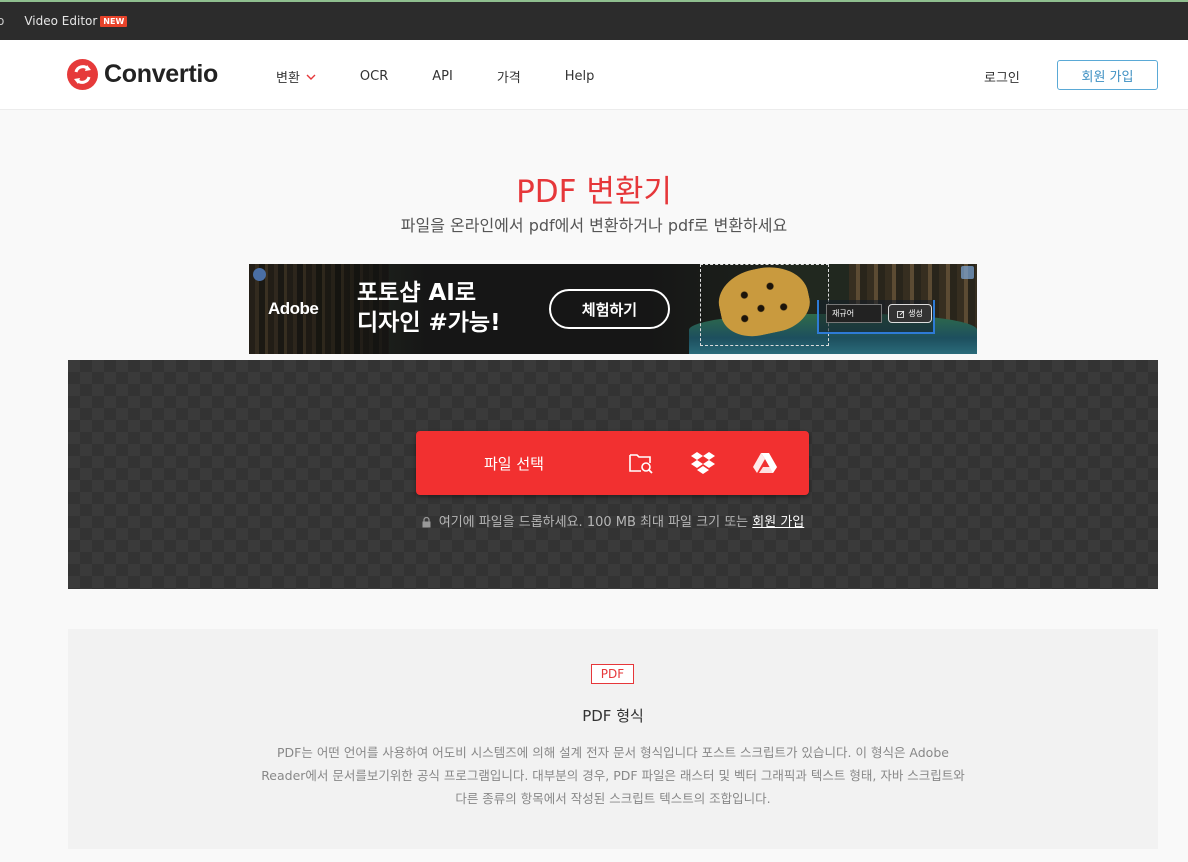 The image size is (1188, 862). I want to click on adchoices-icon, so click(967, 272).